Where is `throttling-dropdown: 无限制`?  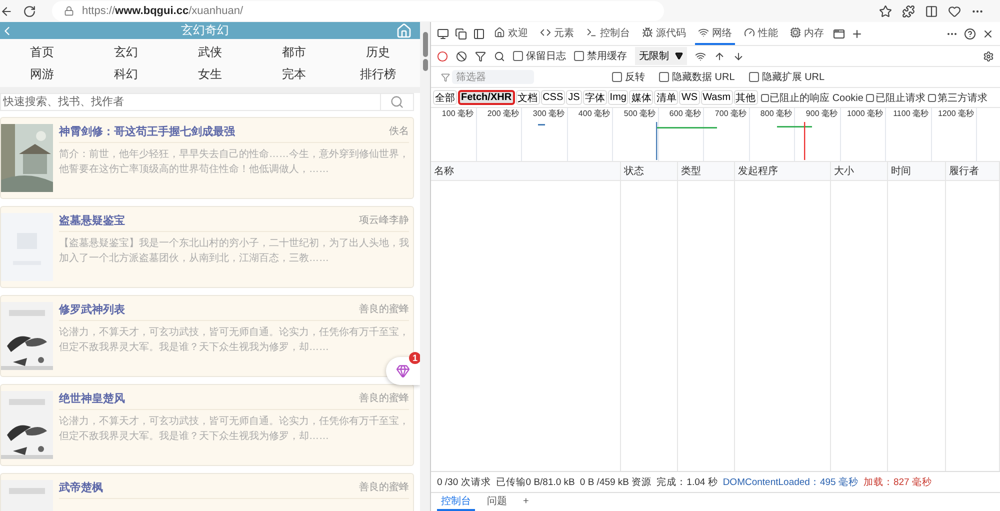 throttling-dropdown: 无限制 is located at coordinates (661, 56).